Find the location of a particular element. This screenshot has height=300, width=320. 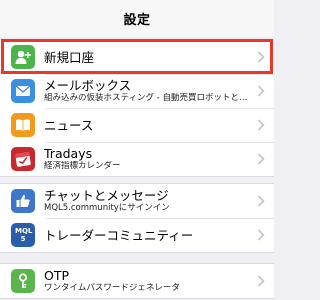

book-icon is located at coordinates (23, 125).